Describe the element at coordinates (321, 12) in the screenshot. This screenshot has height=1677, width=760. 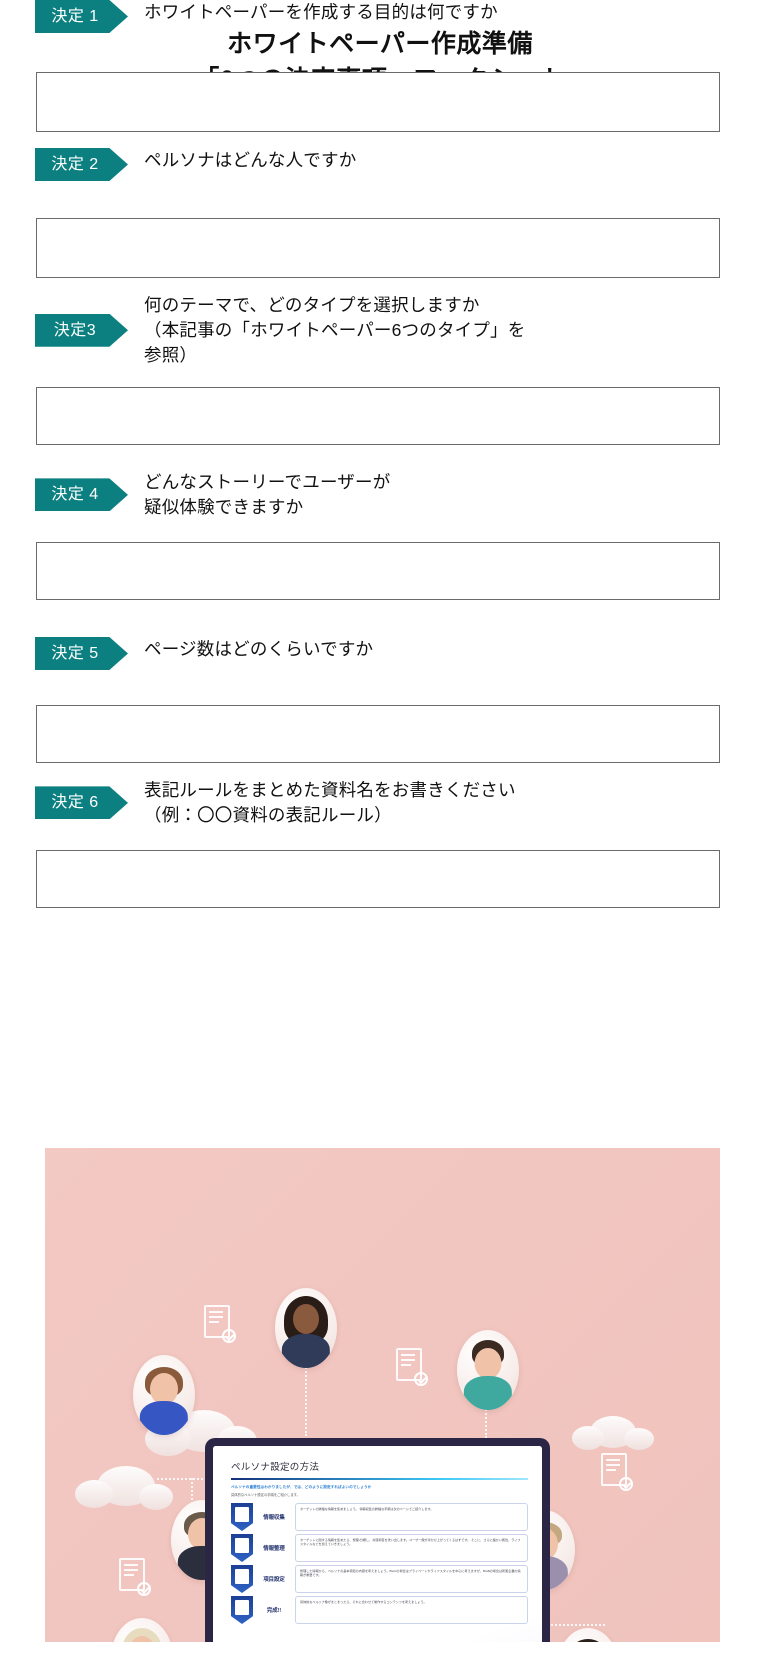
I see `decision-question-1: ホワイトペーパーを作成する目的は何ですか` at that location.